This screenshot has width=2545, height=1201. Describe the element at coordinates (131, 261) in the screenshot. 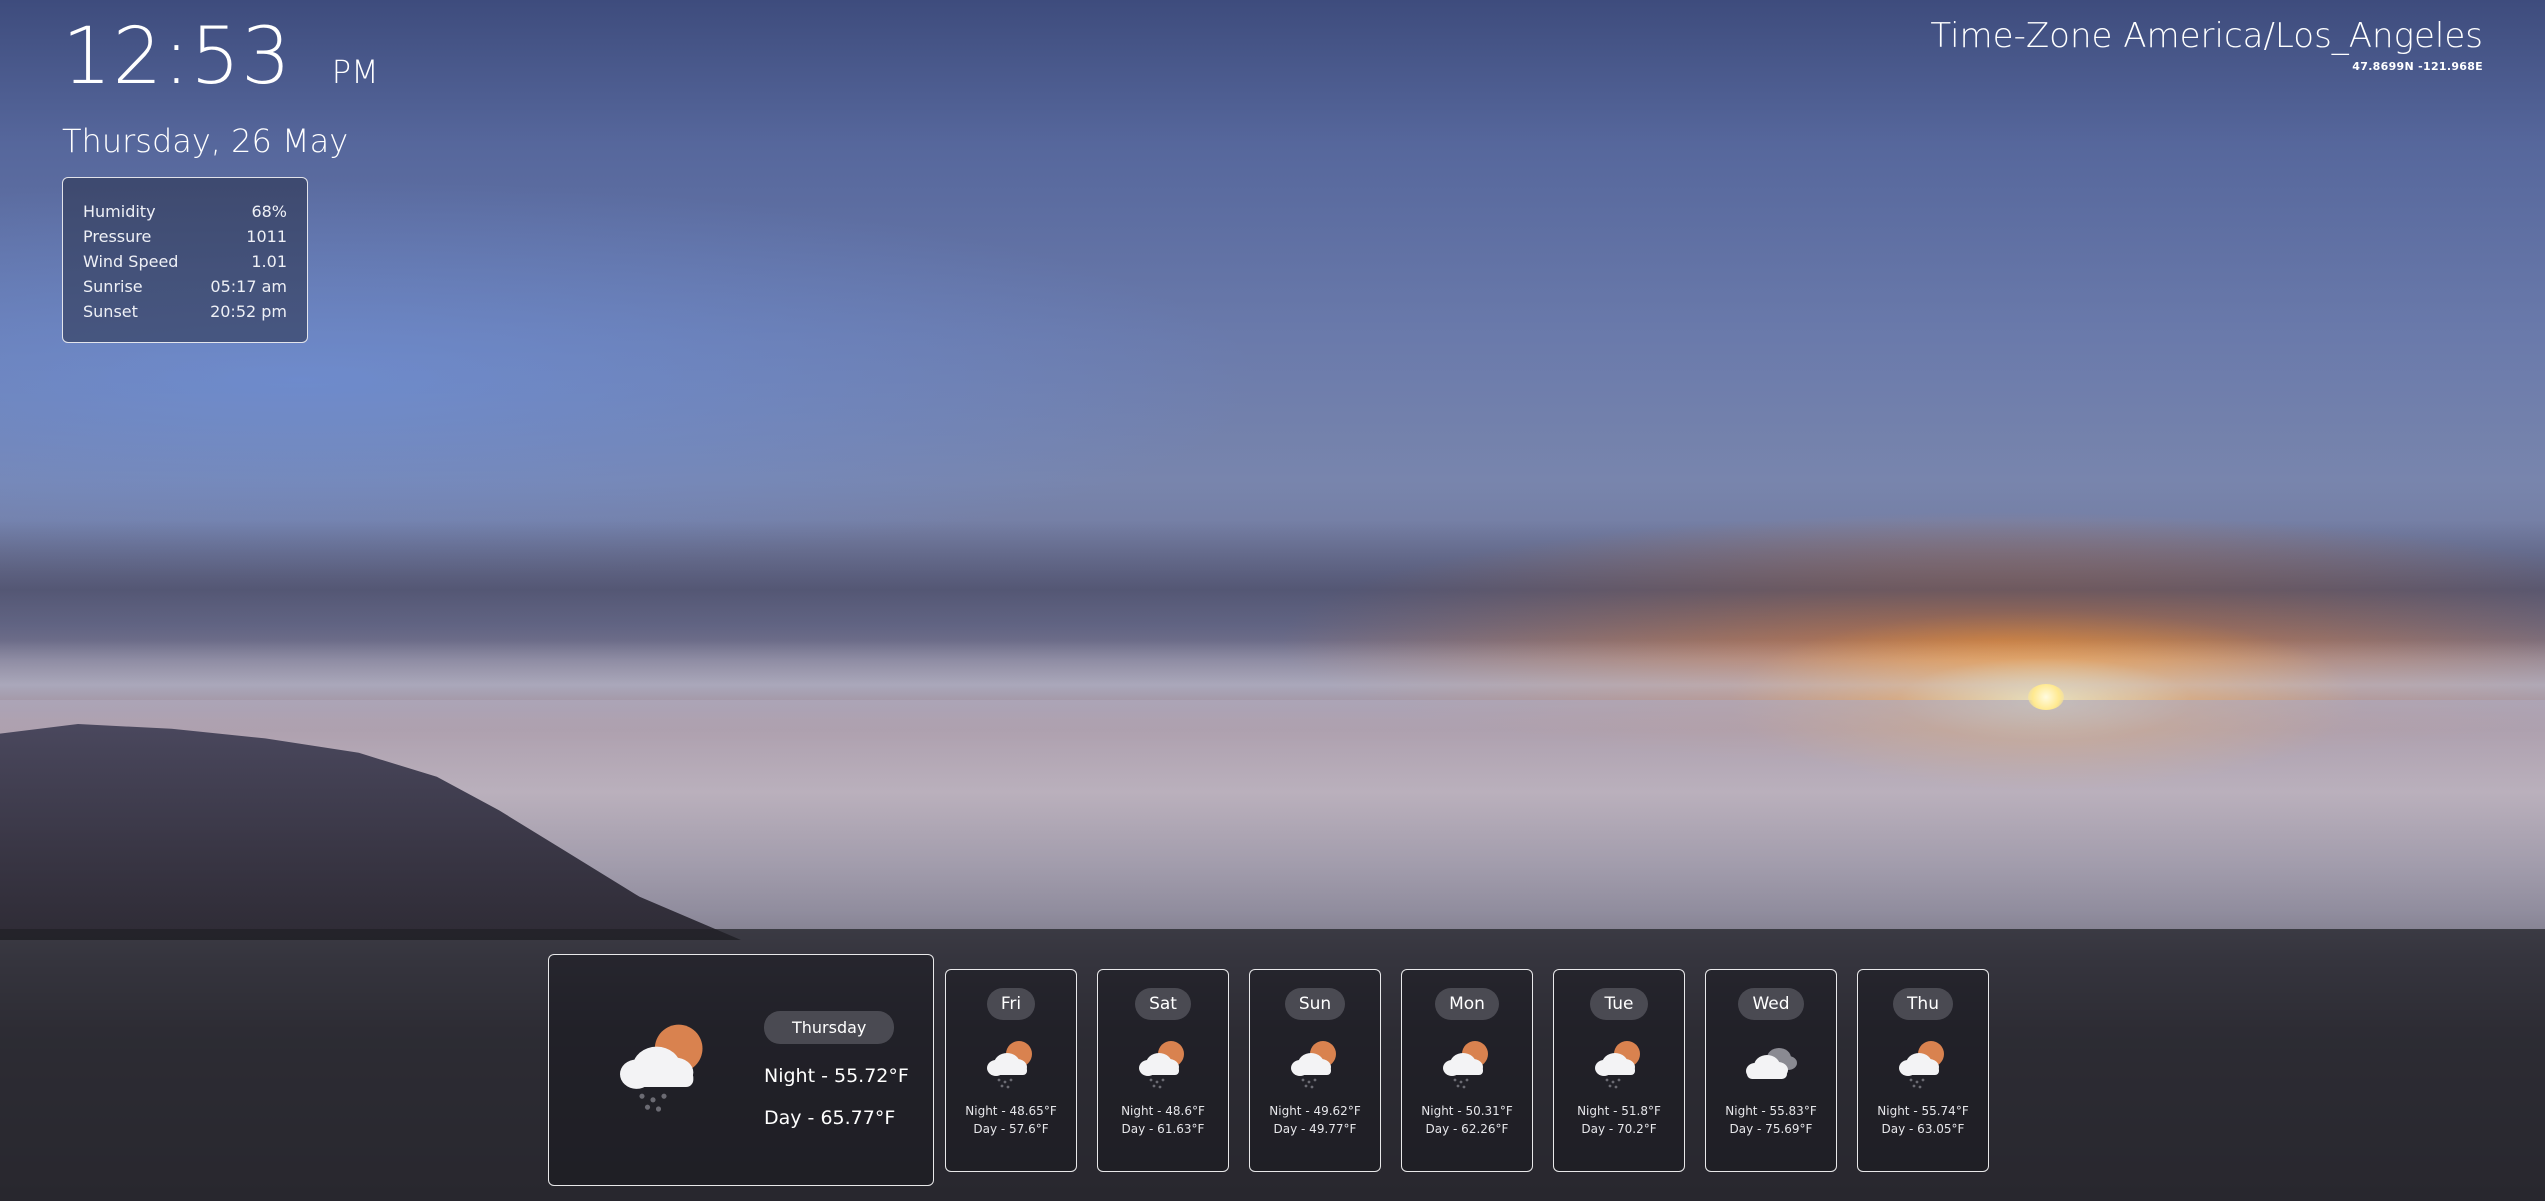

I see `detail-label: Wind Speed` at that location.